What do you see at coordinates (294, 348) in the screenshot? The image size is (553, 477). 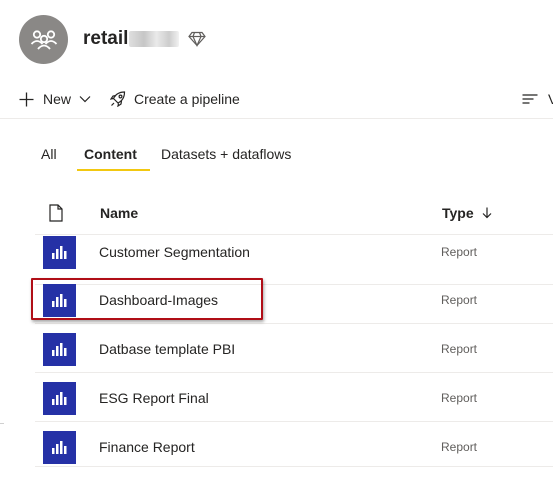 I see `table-row: Datbase template PBI Report` at bounding box center [294, 348].